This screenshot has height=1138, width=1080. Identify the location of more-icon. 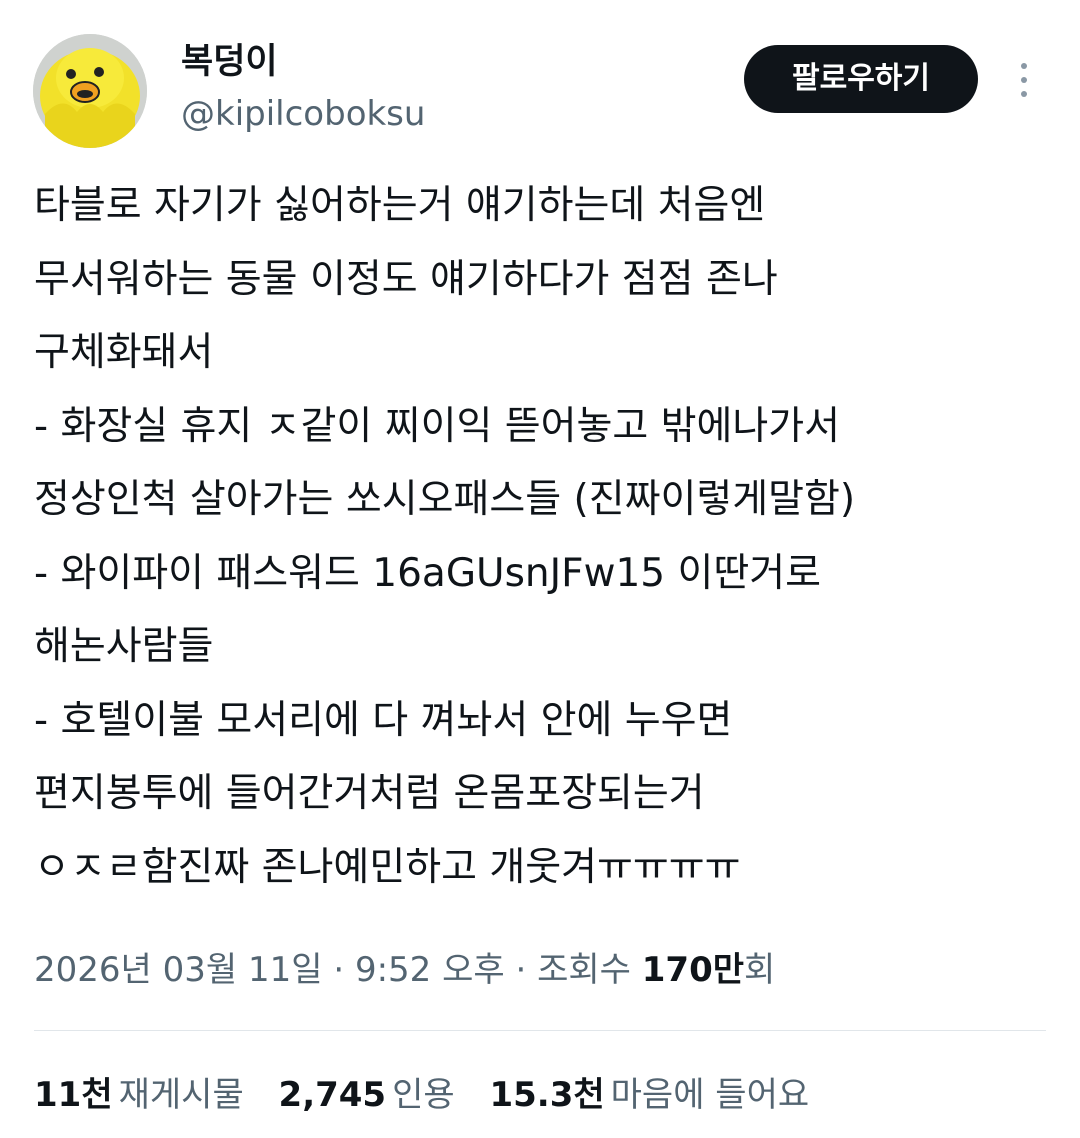
(1024, 80).